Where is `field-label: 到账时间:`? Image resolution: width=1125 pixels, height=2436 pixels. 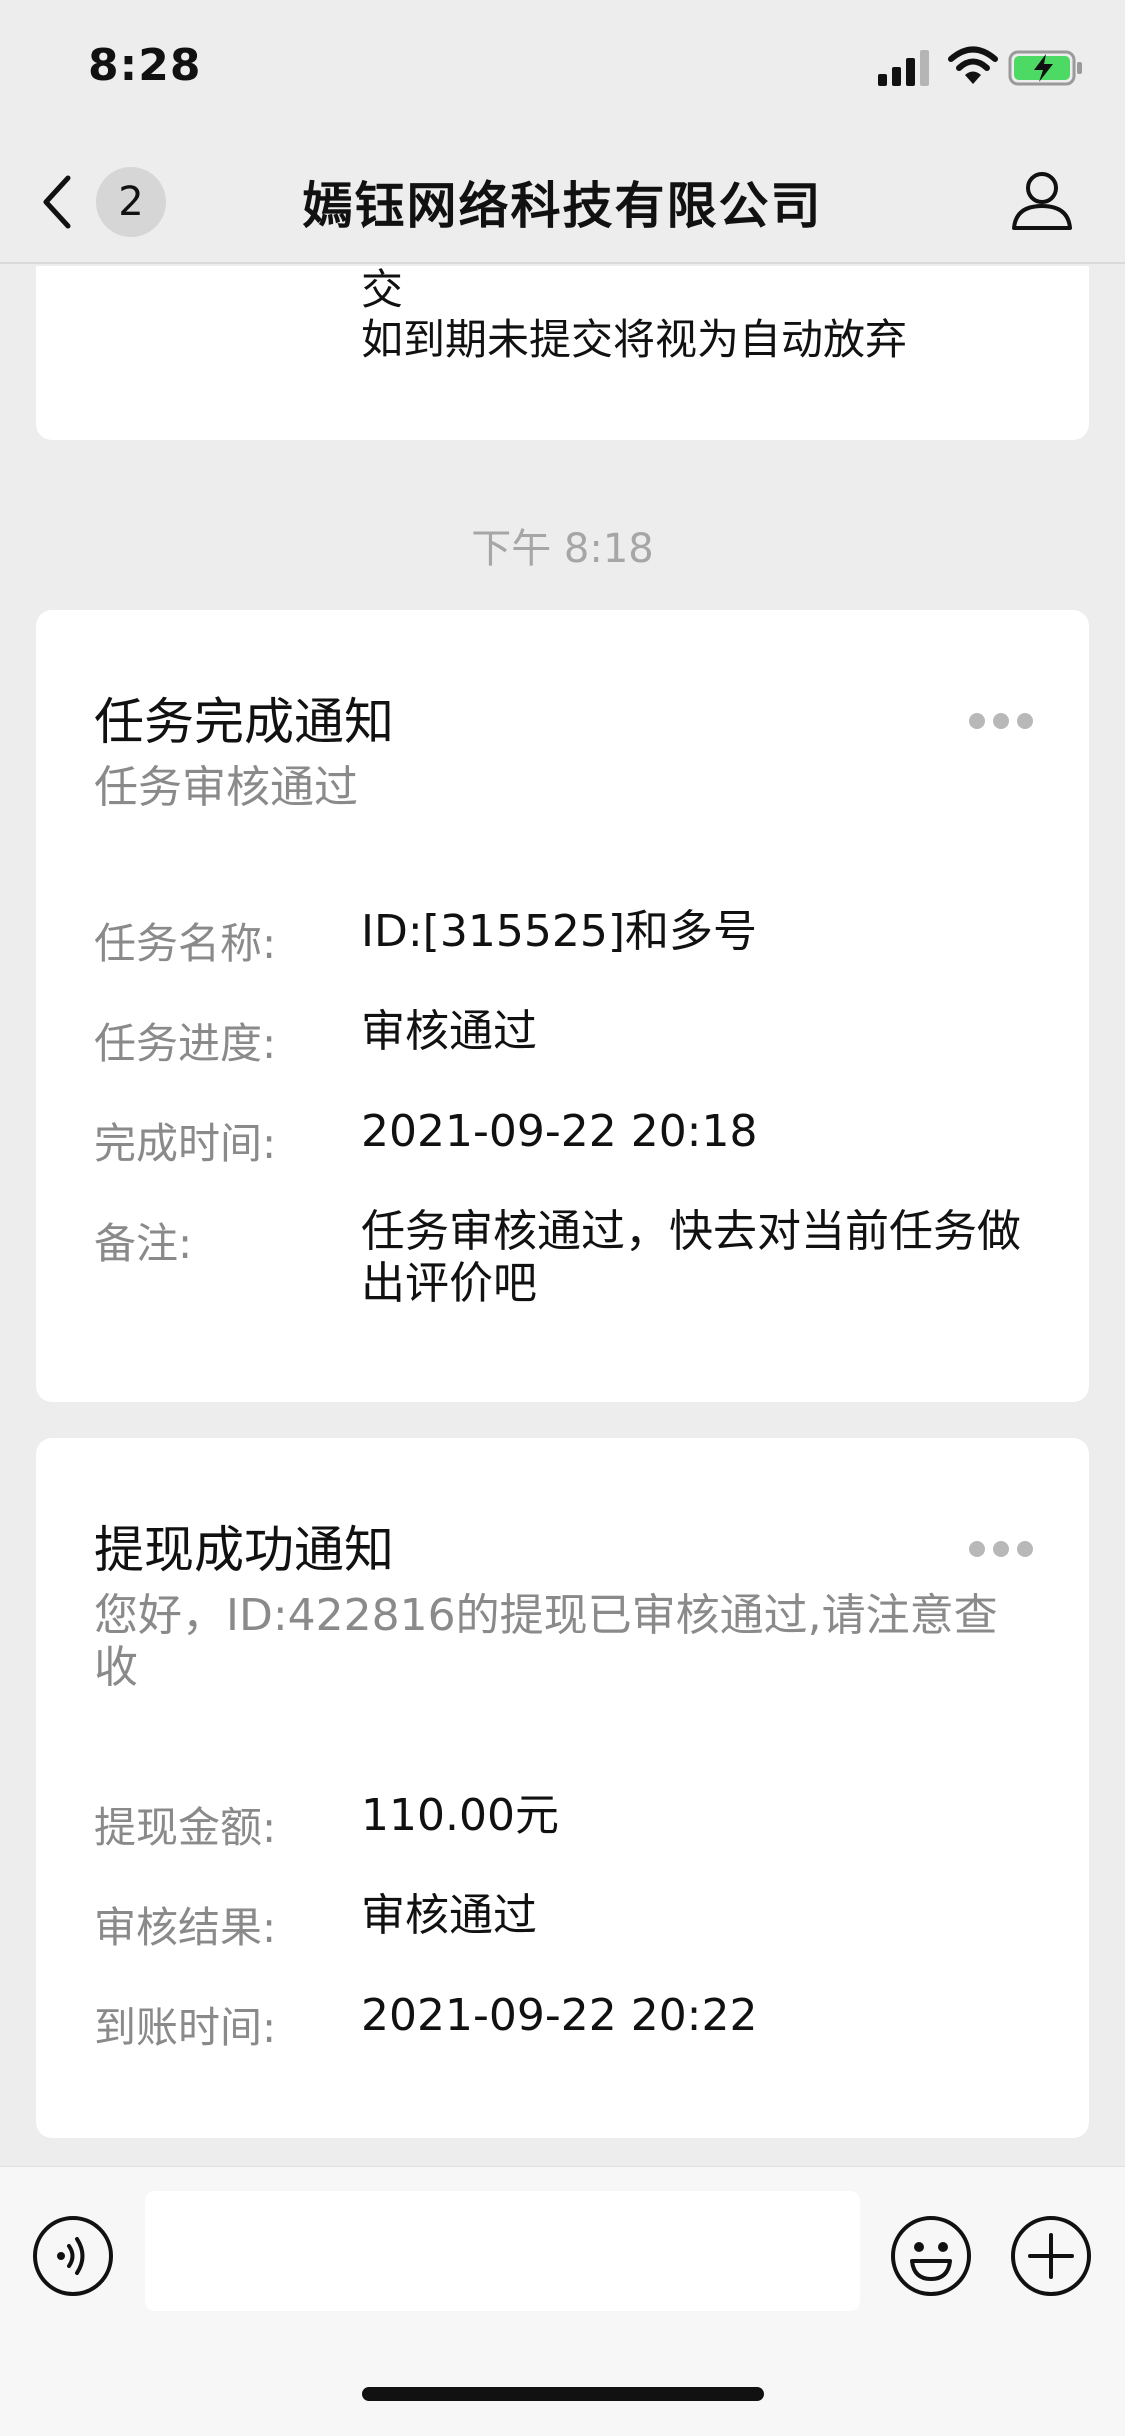
field-label: 到账时间: is located at coordinates (185, 2027).